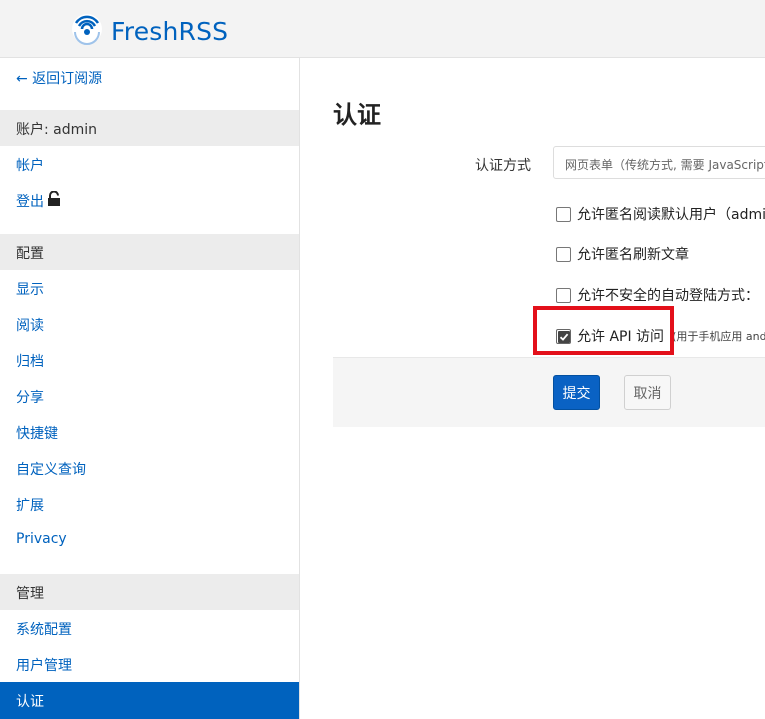 The image size is (765, 719). I want to click on auth-method-label: 认证方式, so click(503, 166).